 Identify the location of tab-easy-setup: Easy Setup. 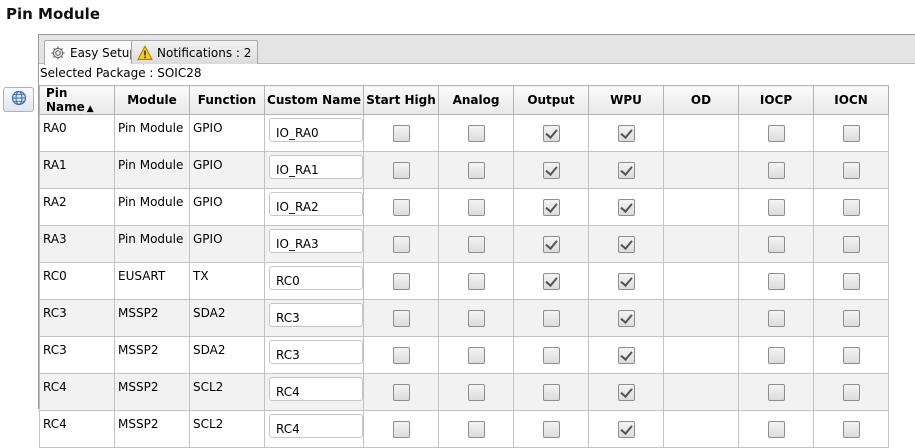
(94, 52).